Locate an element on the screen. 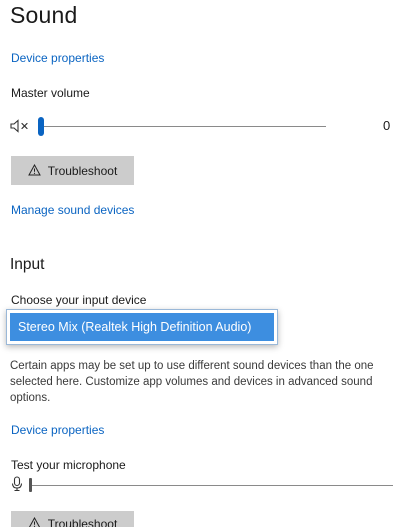 Image resolution: width=403 pixels, height=527 pixels. input-device-properties-link: Device properties is located at coordinates (57, 430).